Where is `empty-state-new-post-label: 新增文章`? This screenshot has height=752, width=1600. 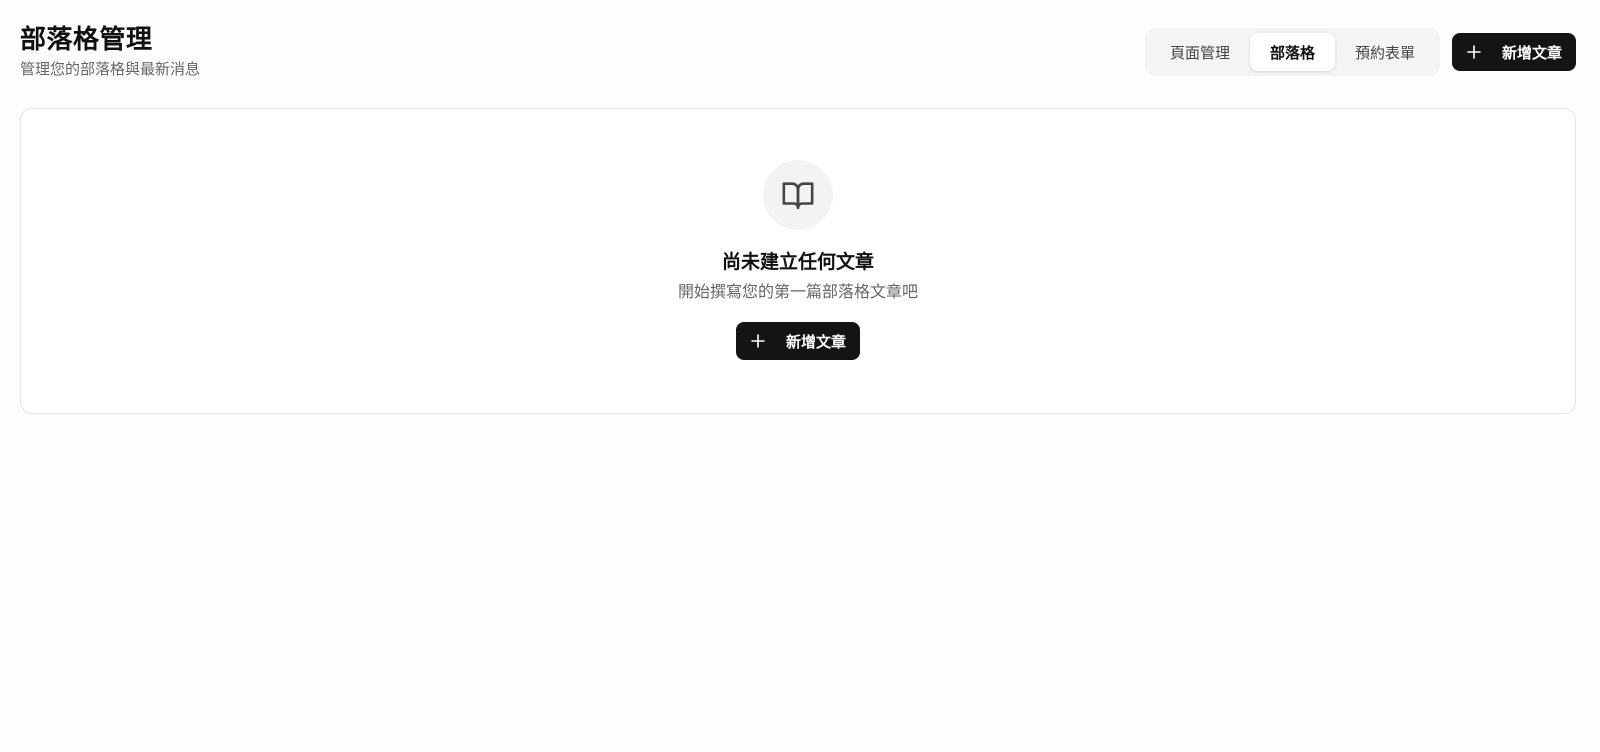 empty-state-new-post-label: 新增文章 is located at coordinates (815, 341).